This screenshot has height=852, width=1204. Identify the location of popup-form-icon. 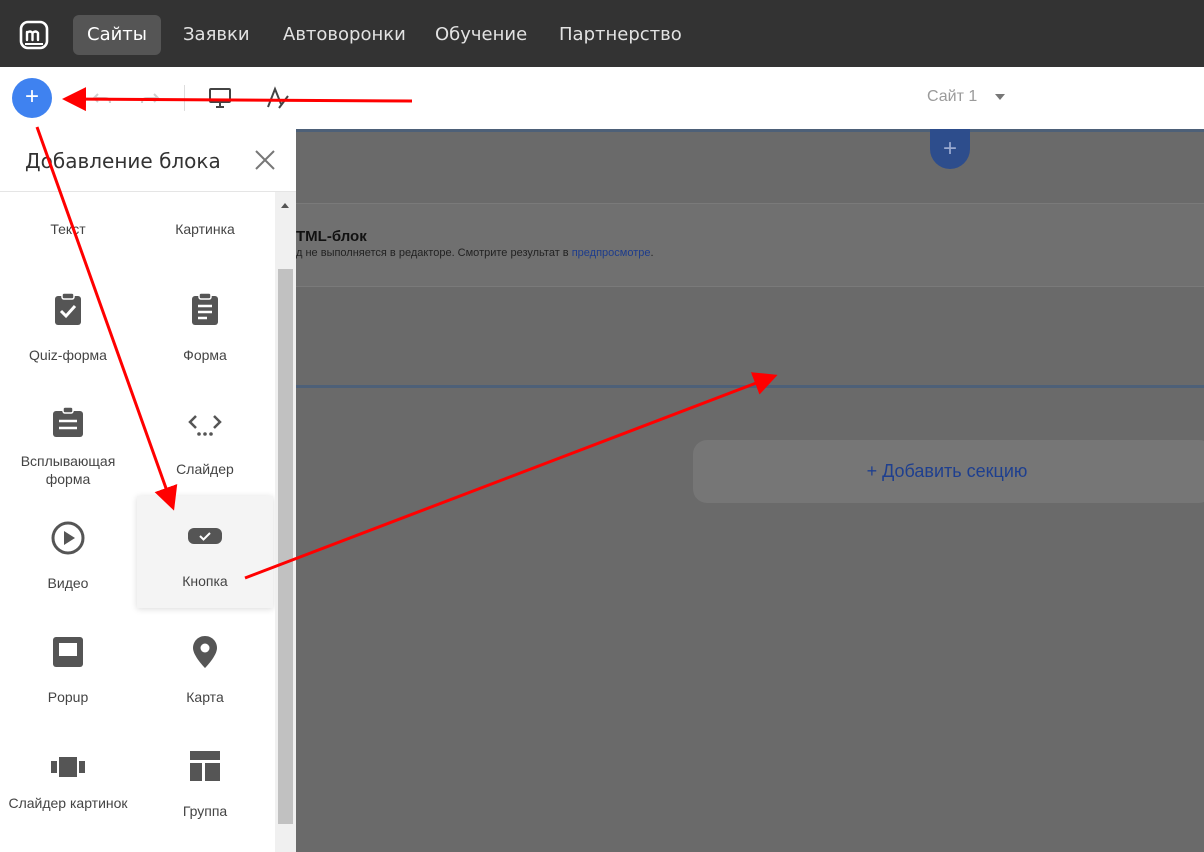
(68, 421).